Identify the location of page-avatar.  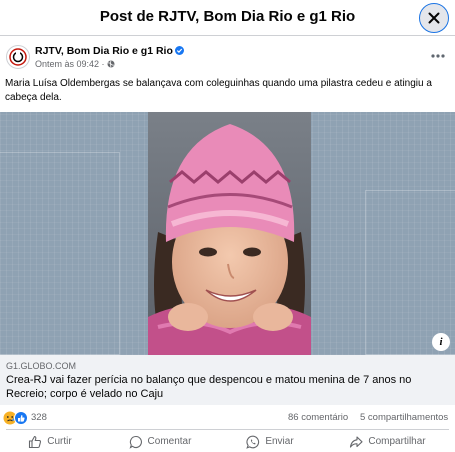
(18, 57).